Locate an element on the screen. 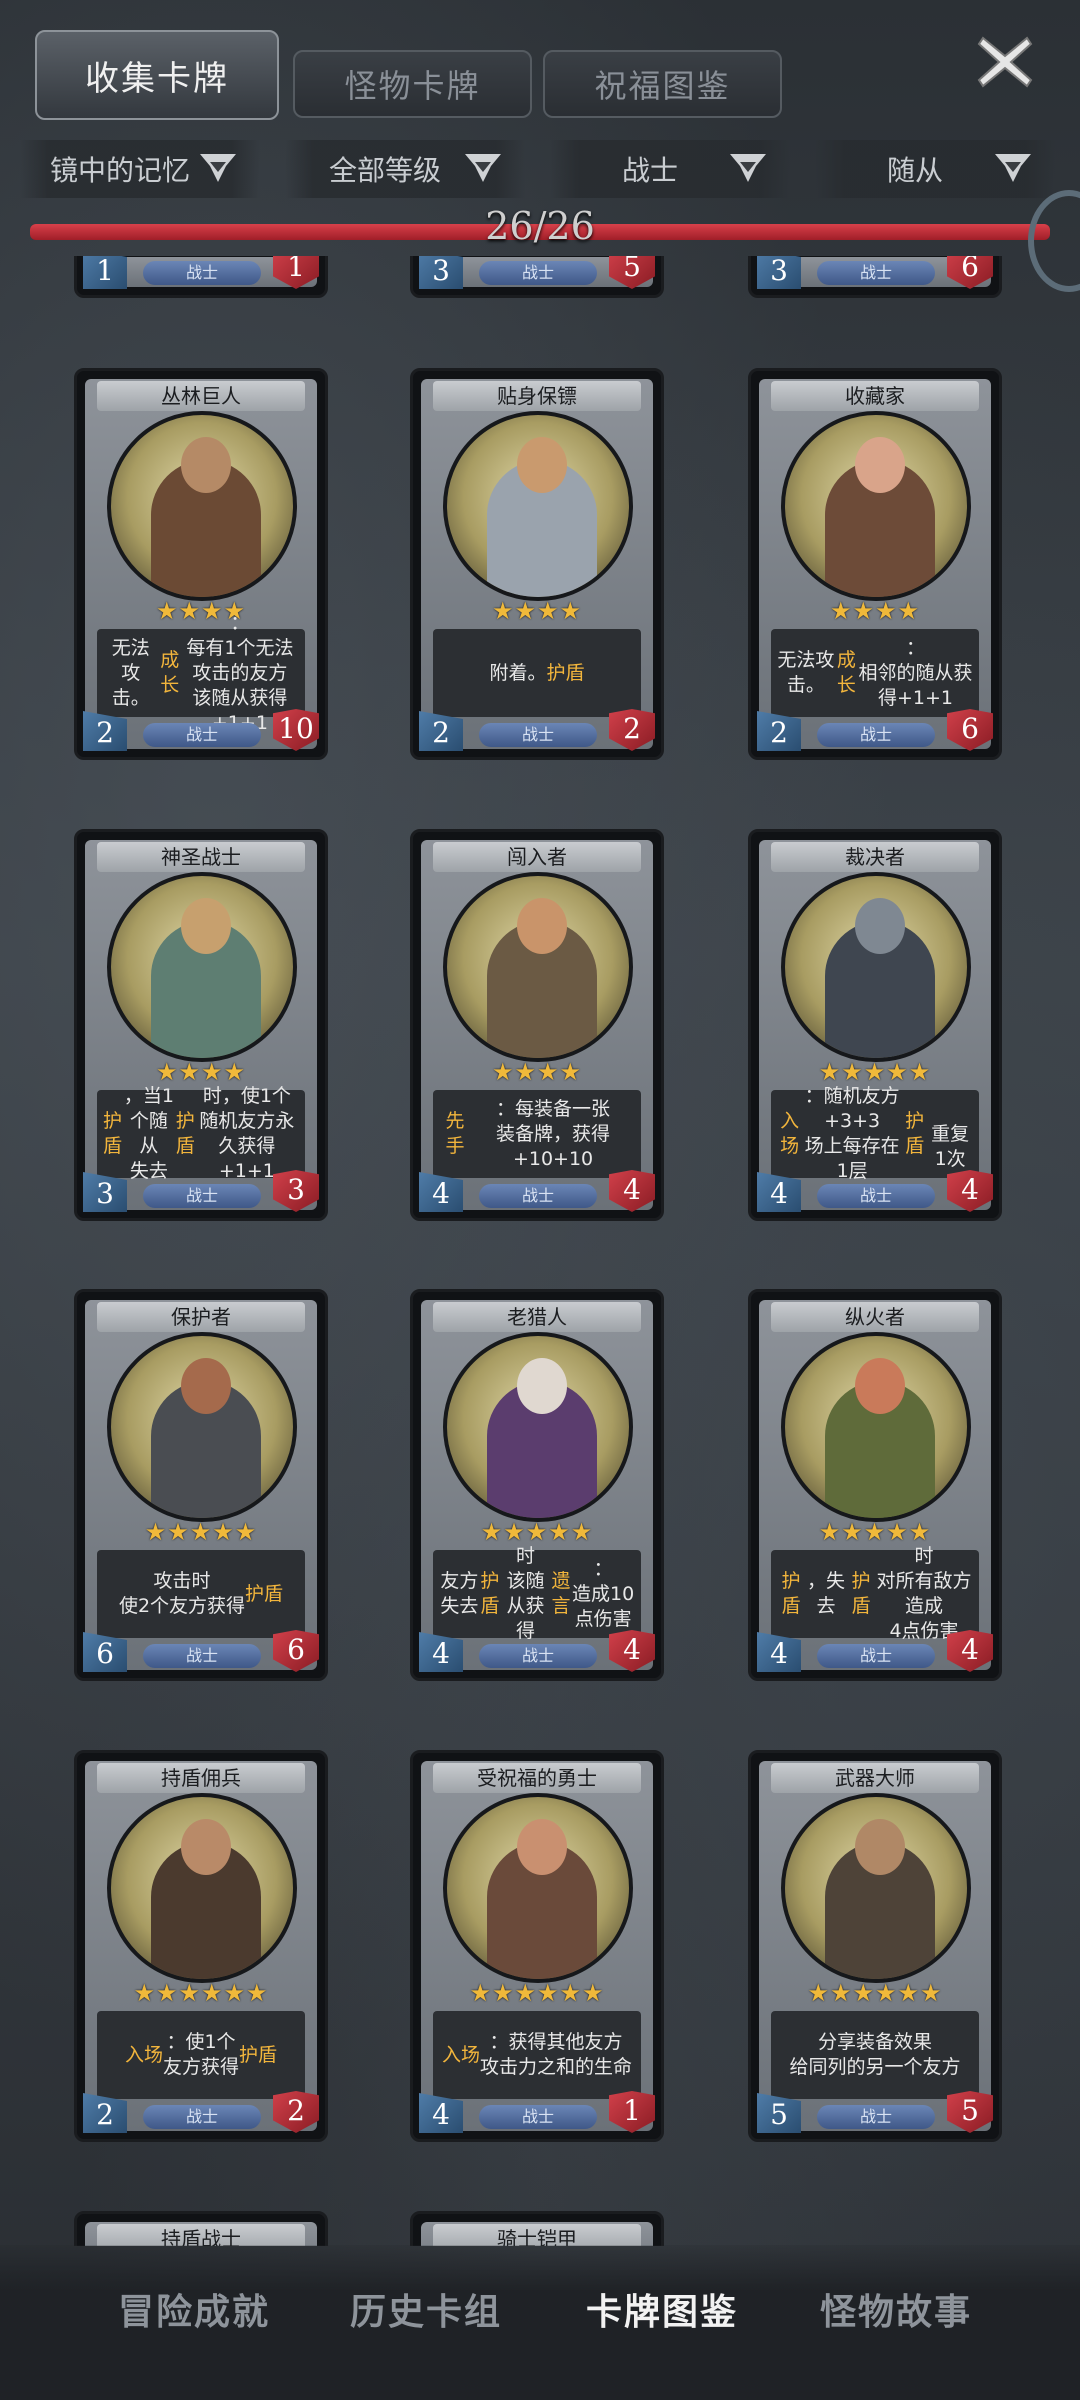 The width and height of the screenshot is (1080, 2400). tab-collected-cards: 收集卡牌 is located at coordinates (157, 75).